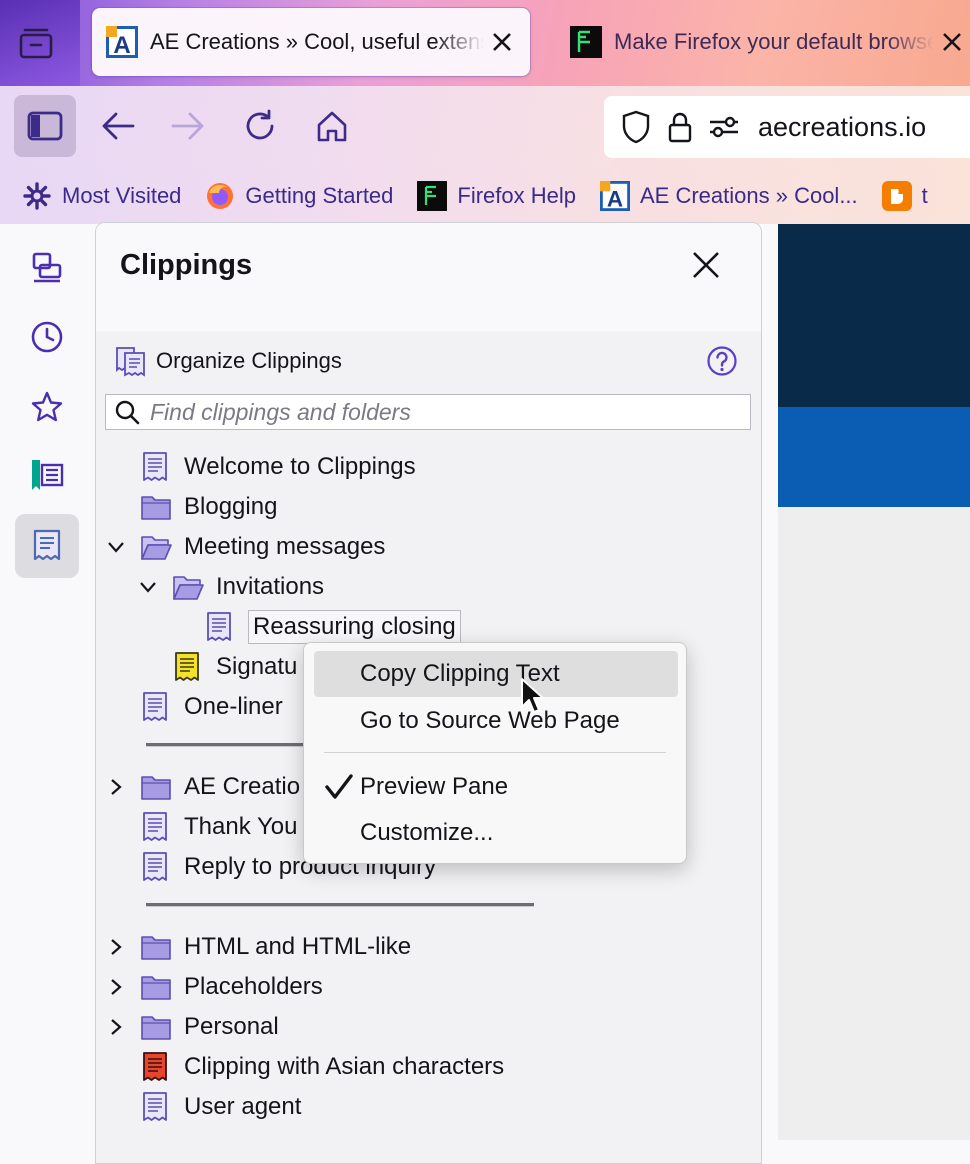  I want to click on bookmark-most-visited: Most Visited, so click(101, 196).